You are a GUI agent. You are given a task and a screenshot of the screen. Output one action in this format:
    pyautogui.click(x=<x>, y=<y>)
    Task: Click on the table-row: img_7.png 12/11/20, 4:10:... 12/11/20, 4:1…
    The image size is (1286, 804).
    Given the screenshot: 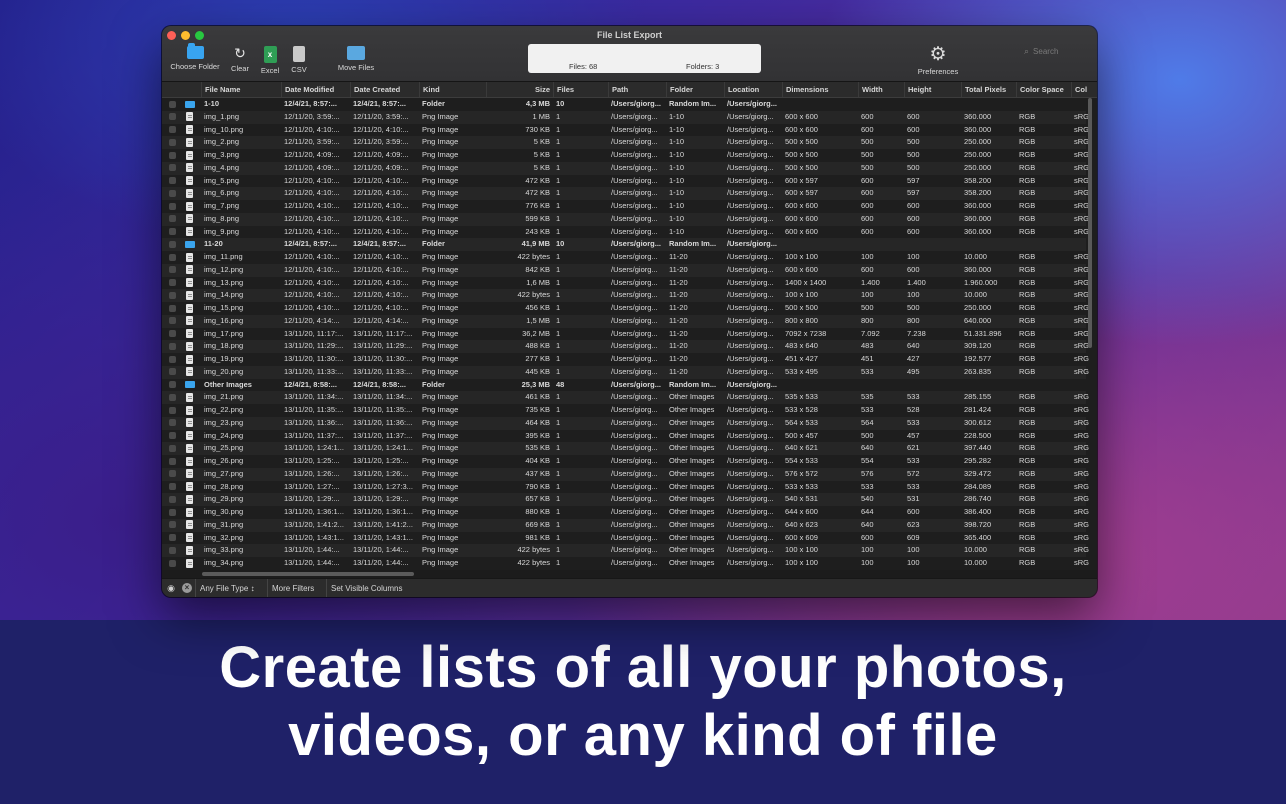 What is the action you would take?
    pyautogui.click(x=625, y=206)
    